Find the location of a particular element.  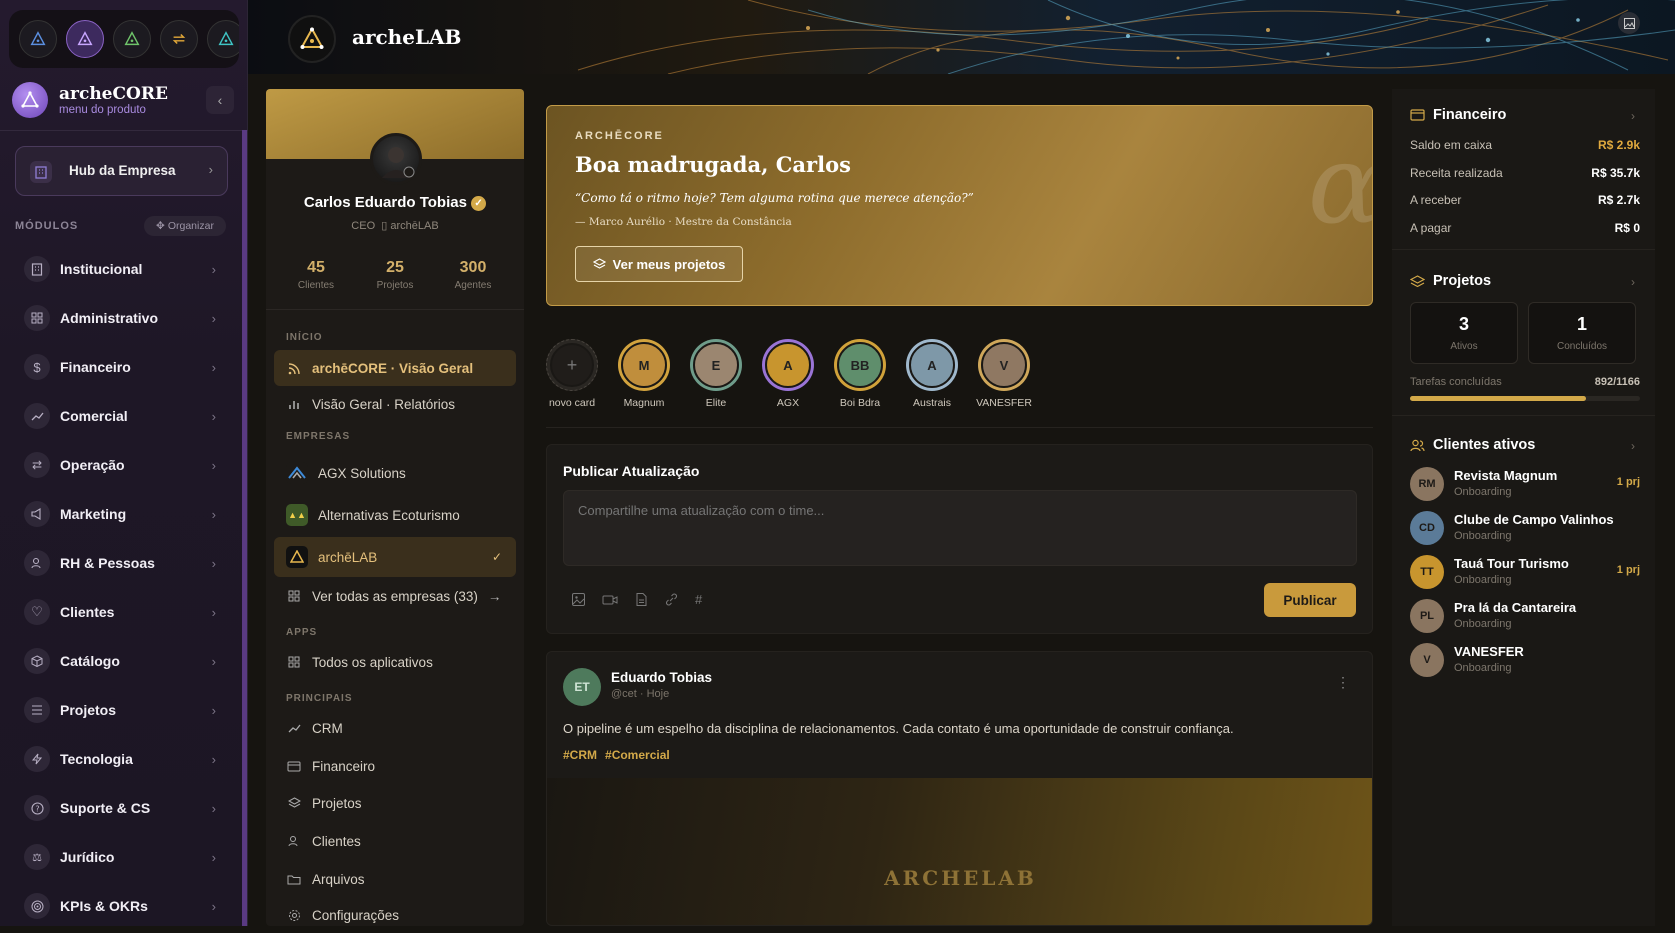

company-item: AGX Solutions is located at coordinates (395, 473).